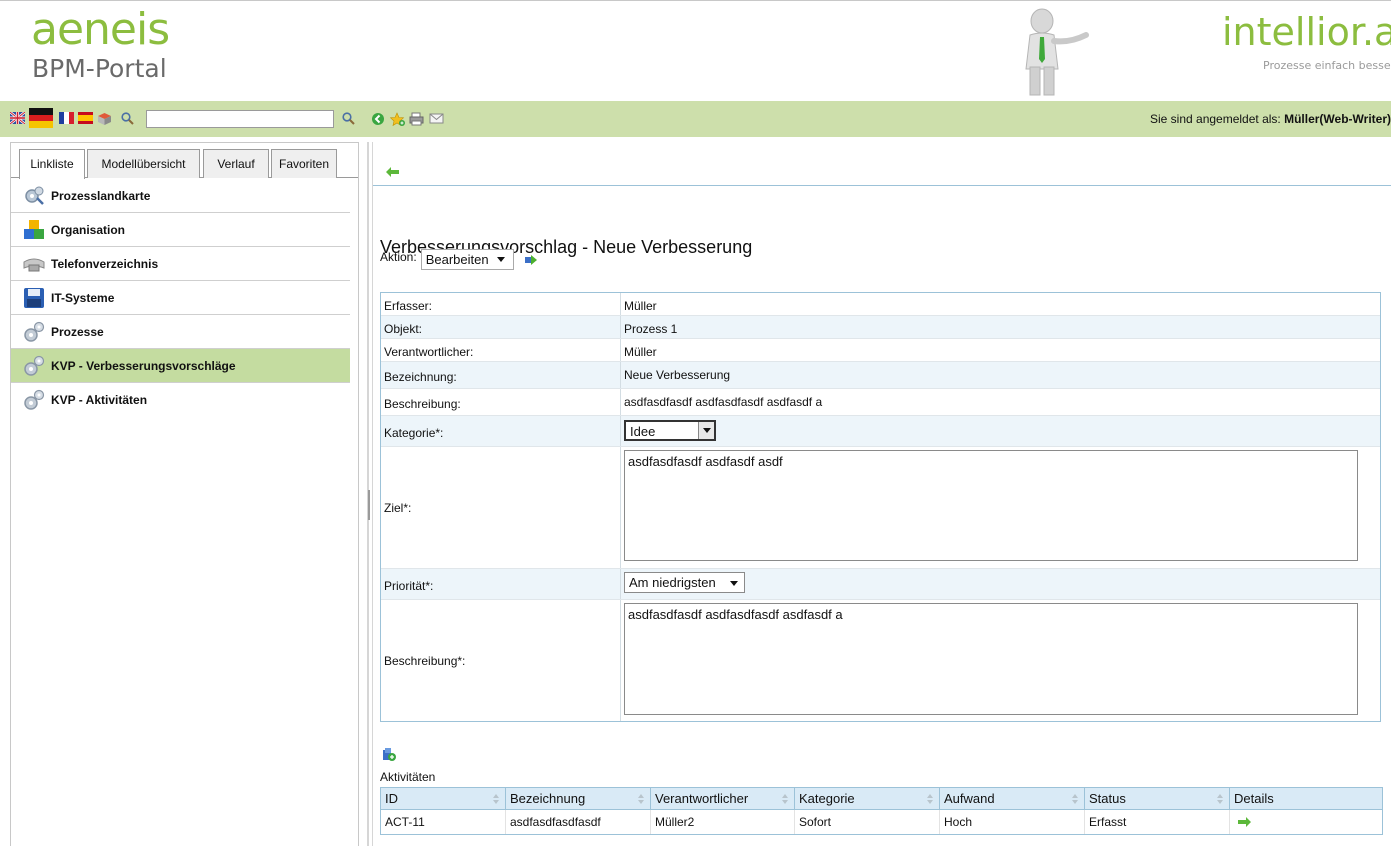 The image size is (1391, 846). What do you see at coordinates (392, 172) in the screenshot?
I see `back-arrow-icon` at bounding box center [392, 172].